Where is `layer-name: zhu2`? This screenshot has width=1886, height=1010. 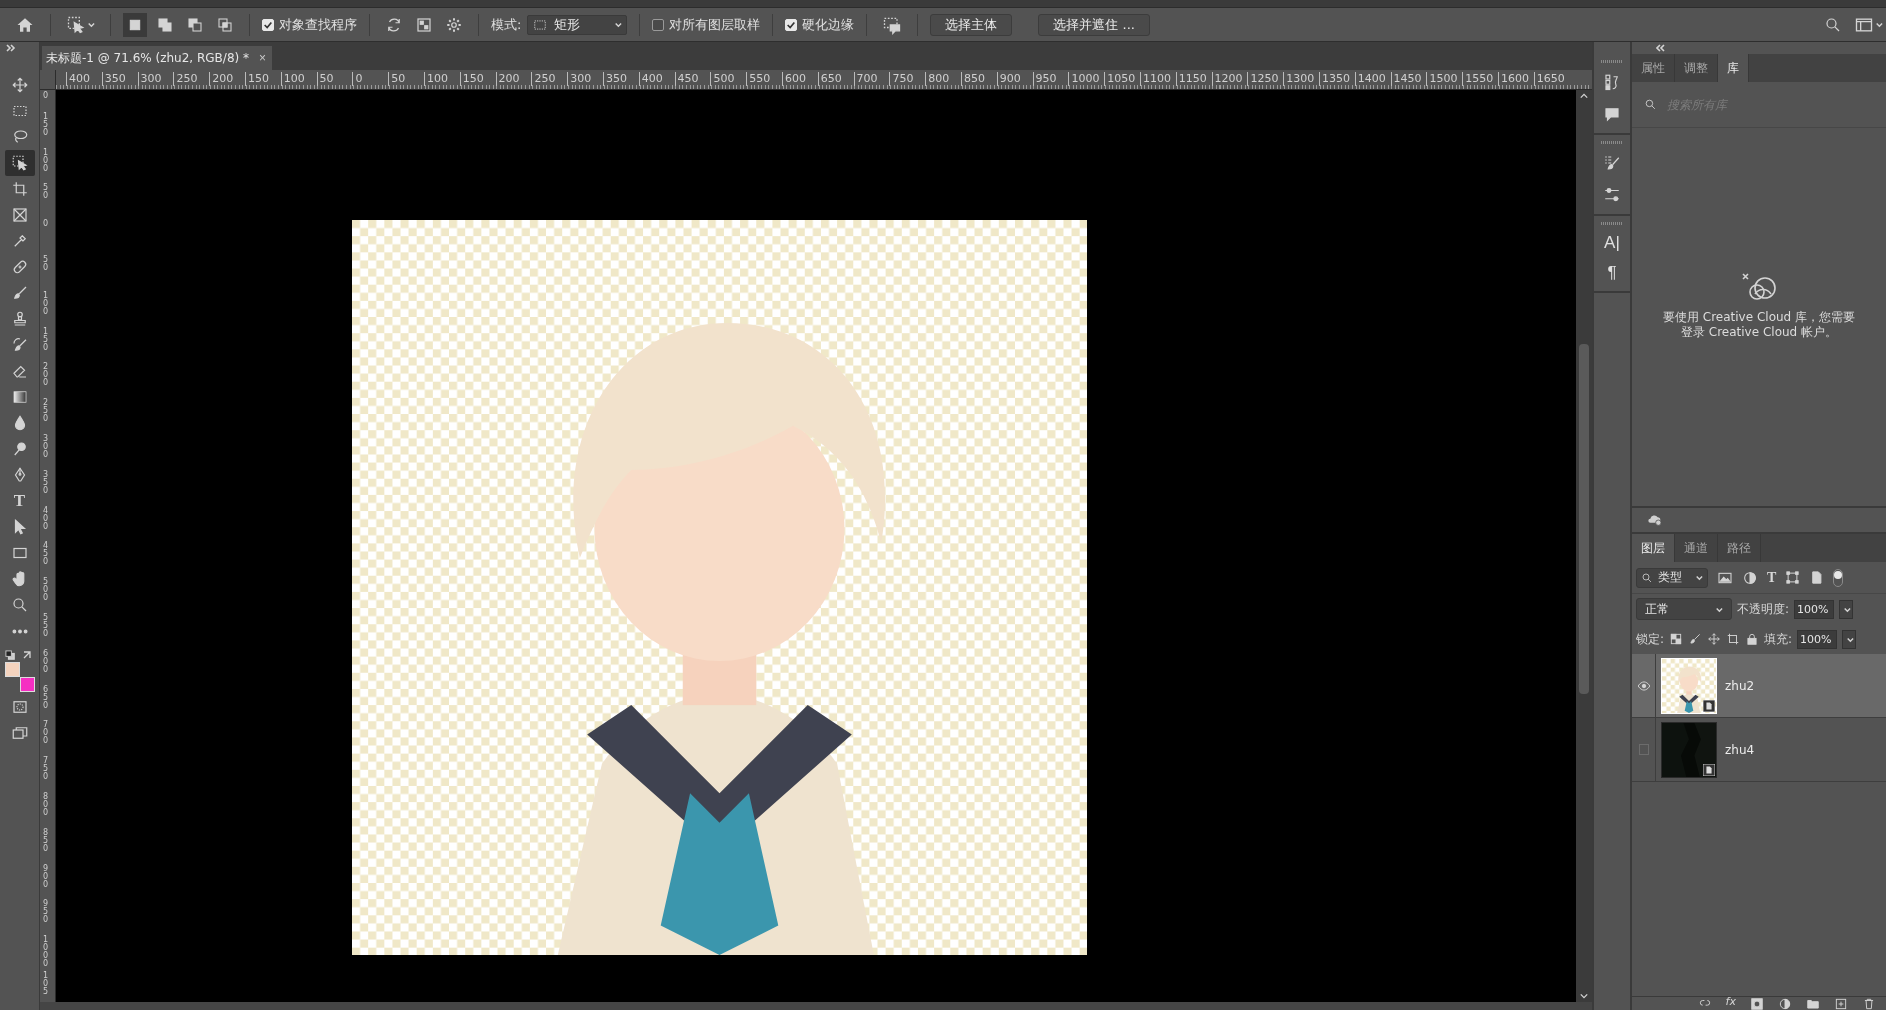
layer-name: zhu2 is located at coordinates (1740, 685).